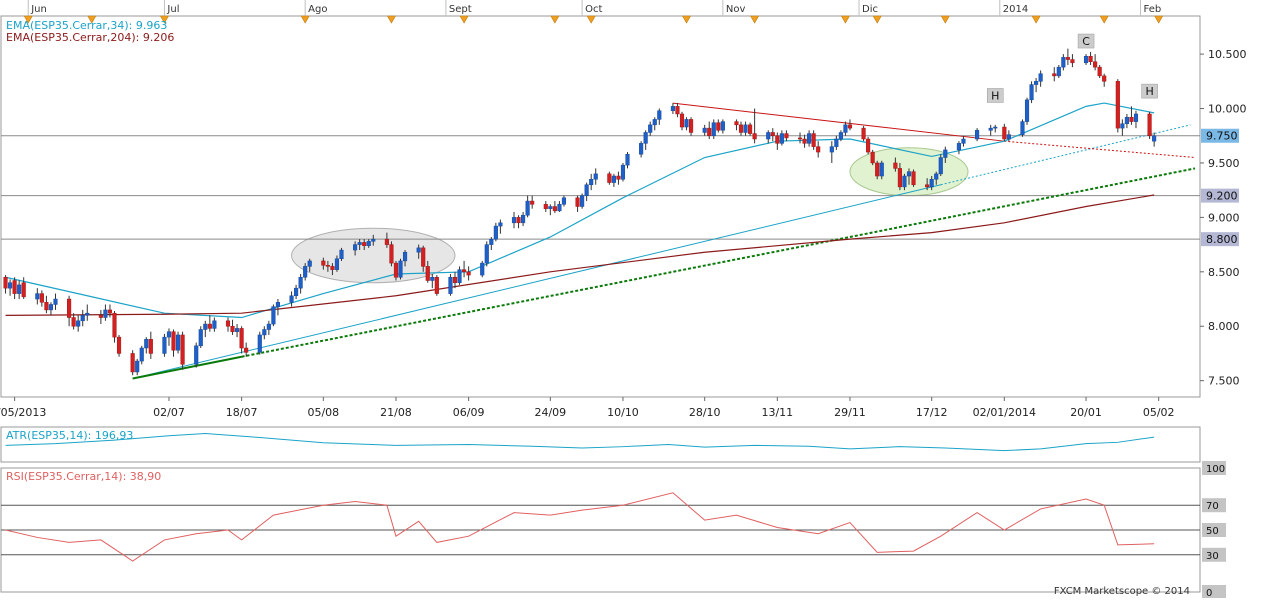 The width and height of the screenshot is (1263, 602). I want to click on date-tick-label: 05/02, so click(1159, 412).